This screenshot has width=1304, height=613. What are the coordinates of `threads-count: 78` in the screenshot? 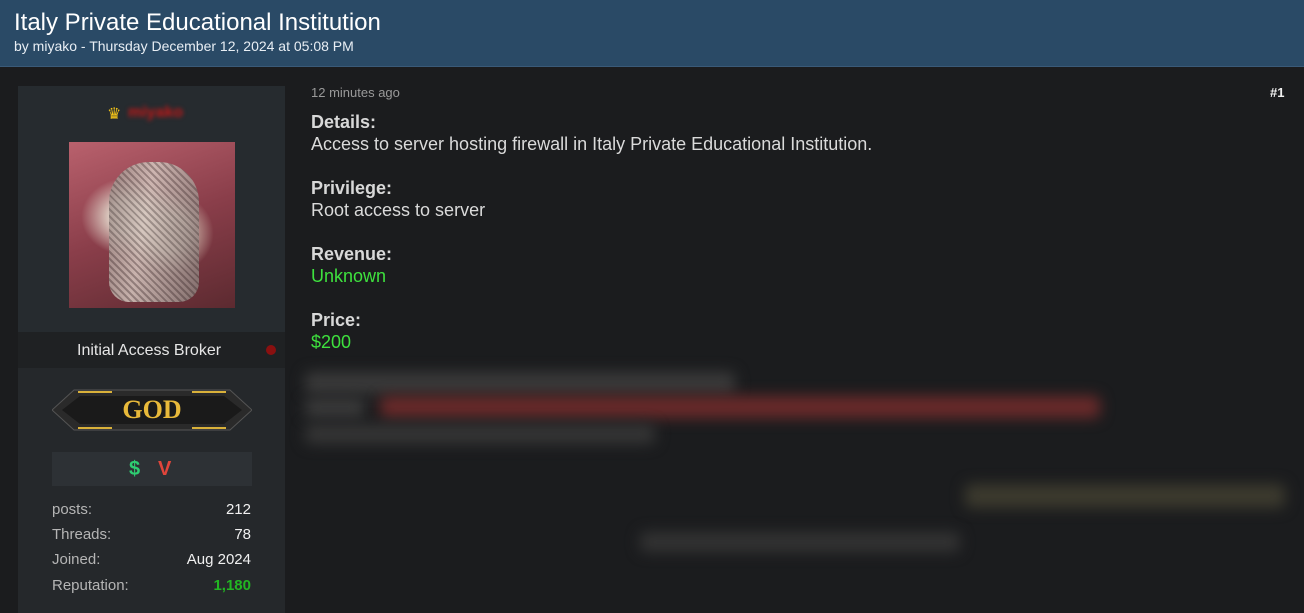 It's located at (242, 534).